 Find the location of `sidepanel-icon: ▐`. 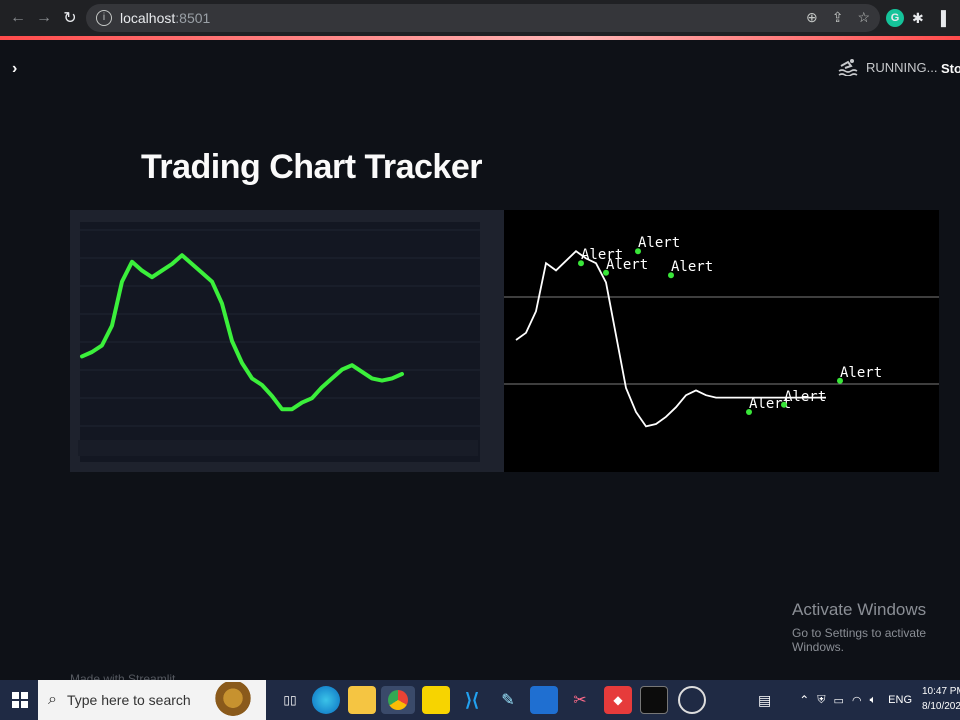

sidepanel-icon: ▐ is located at coordinates (941, 18).